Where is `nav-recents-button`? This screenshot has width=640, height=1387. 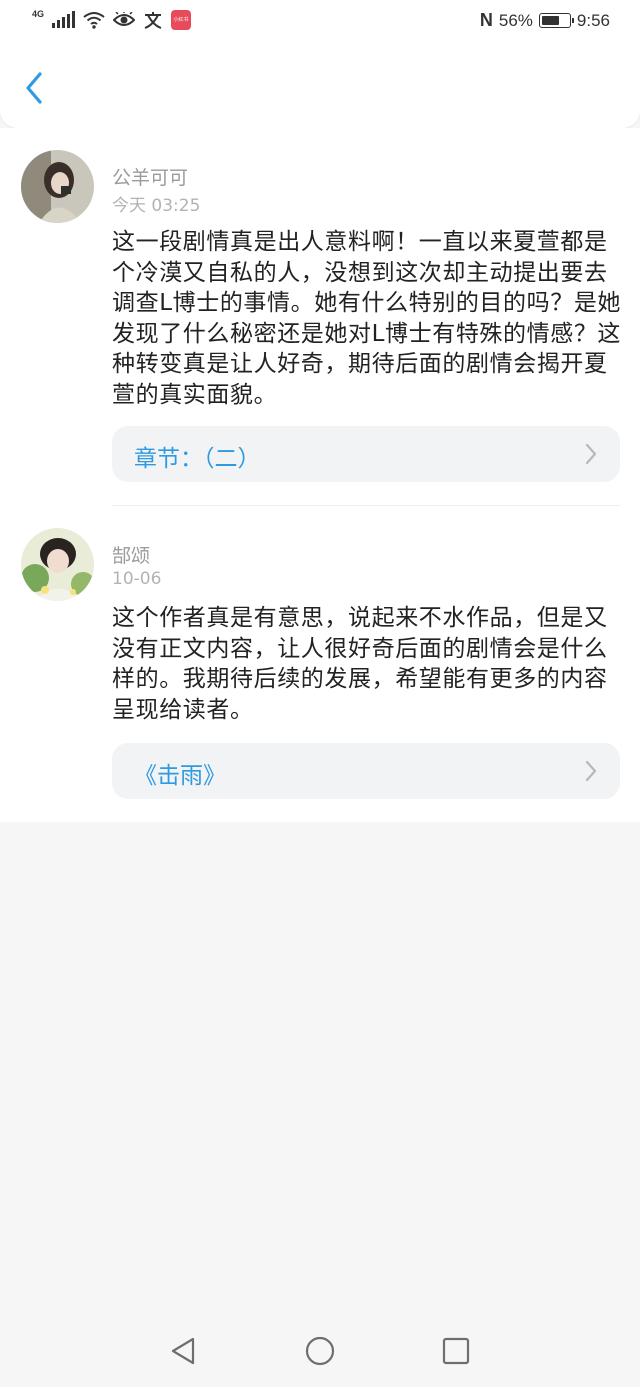 nav-recents-button is located at coordinates (456, 1351).